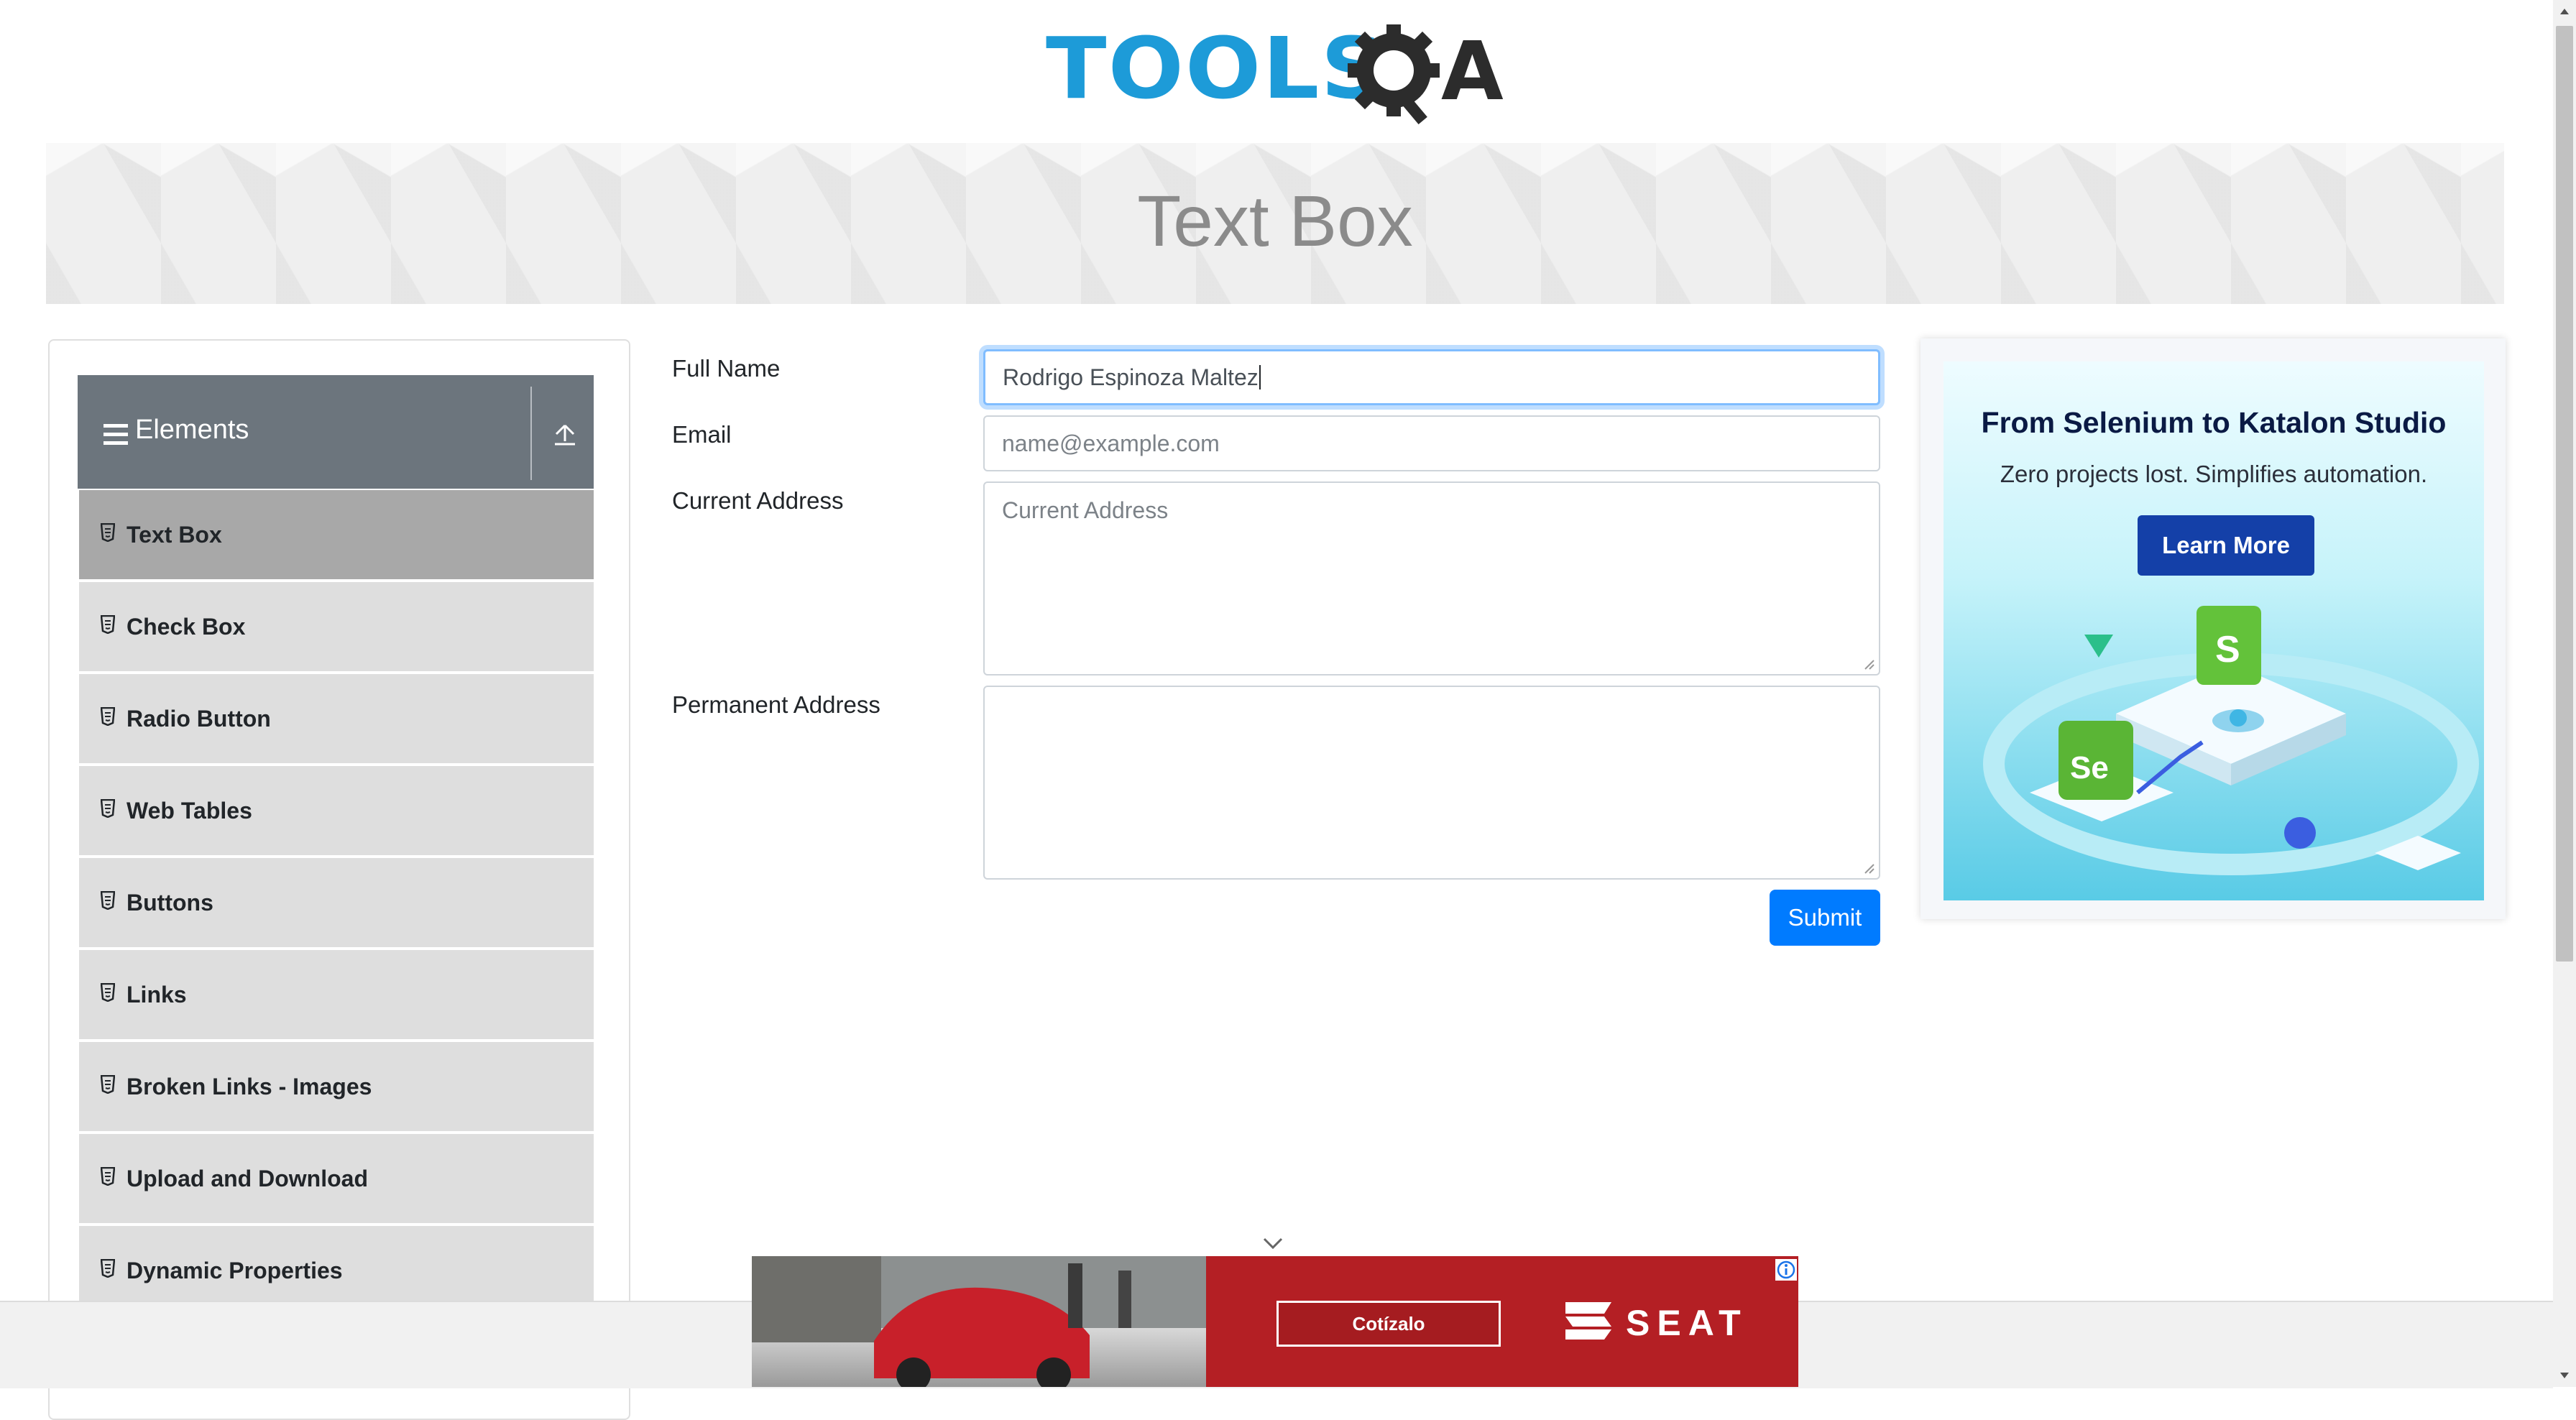 The height and width of the screenshot is (1420, 2576). I want to click on cotizalo-button: Cotízalo, so click(1388, 1324).